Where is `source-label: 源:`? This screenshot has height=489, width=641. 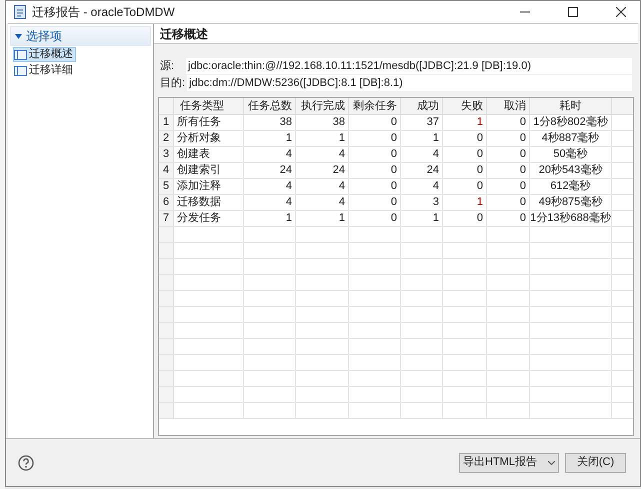 source-label: 源: is located at coordinates (168, 66).